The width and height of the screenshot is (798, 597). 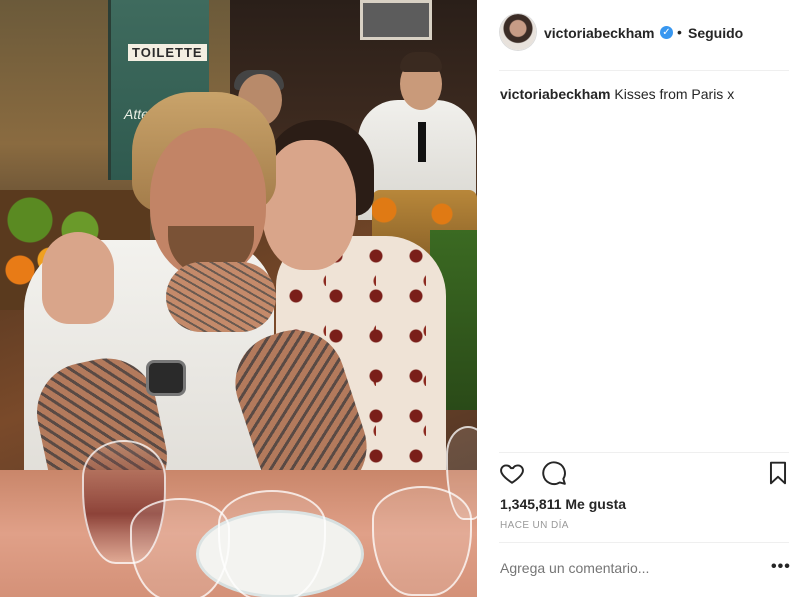 What do you see at coordinates (644, 452) in the screenshot?
I see `actions-divider` at bounding box center [644, 452].